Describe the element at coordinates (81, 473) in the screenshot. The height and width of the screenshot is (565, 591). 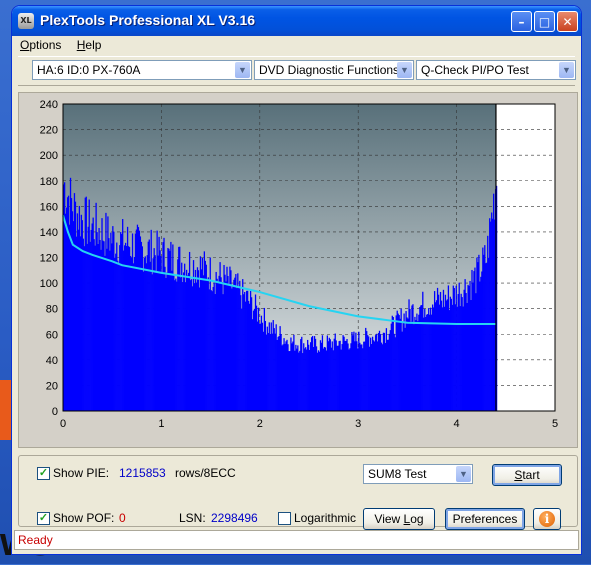
I see `show-pie-label: Show PIE:` at that location.